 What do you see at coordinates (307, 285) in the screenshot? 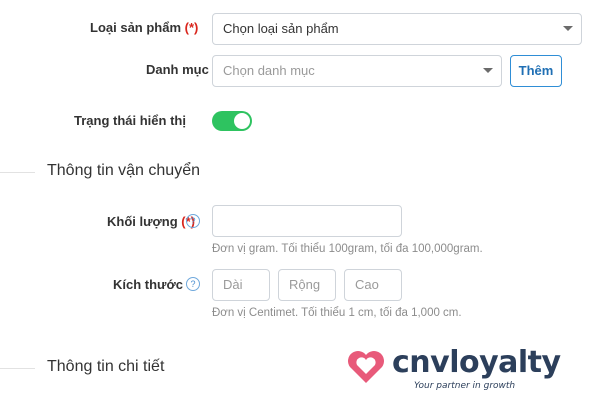
I see `width-input: Rộng` at bounding box center [307, 285].